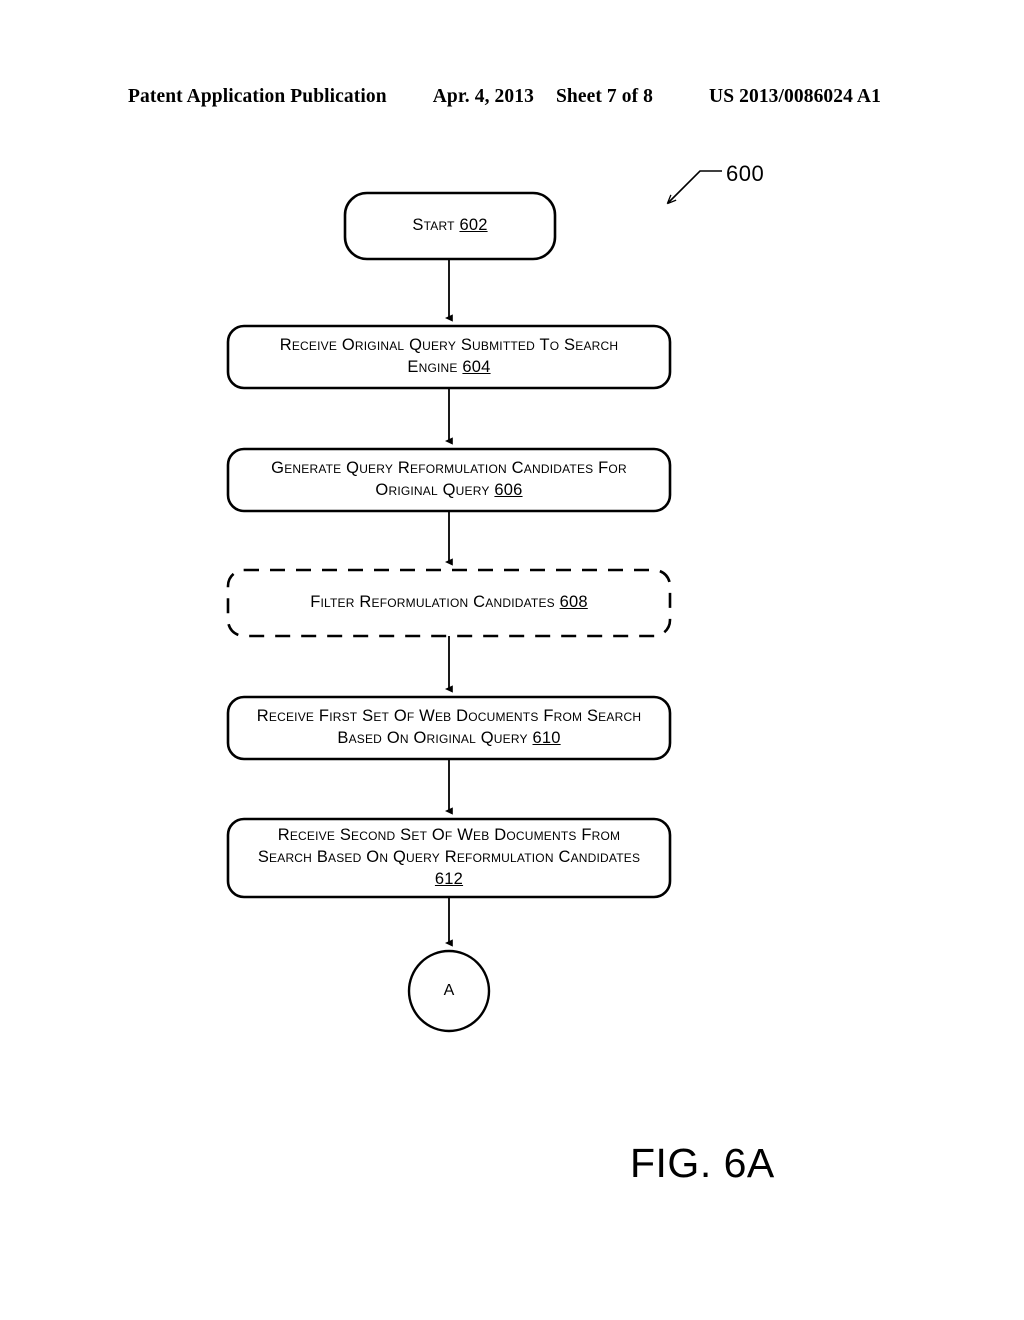  I want to click on node-shape-connector-a, so click(449, 991).